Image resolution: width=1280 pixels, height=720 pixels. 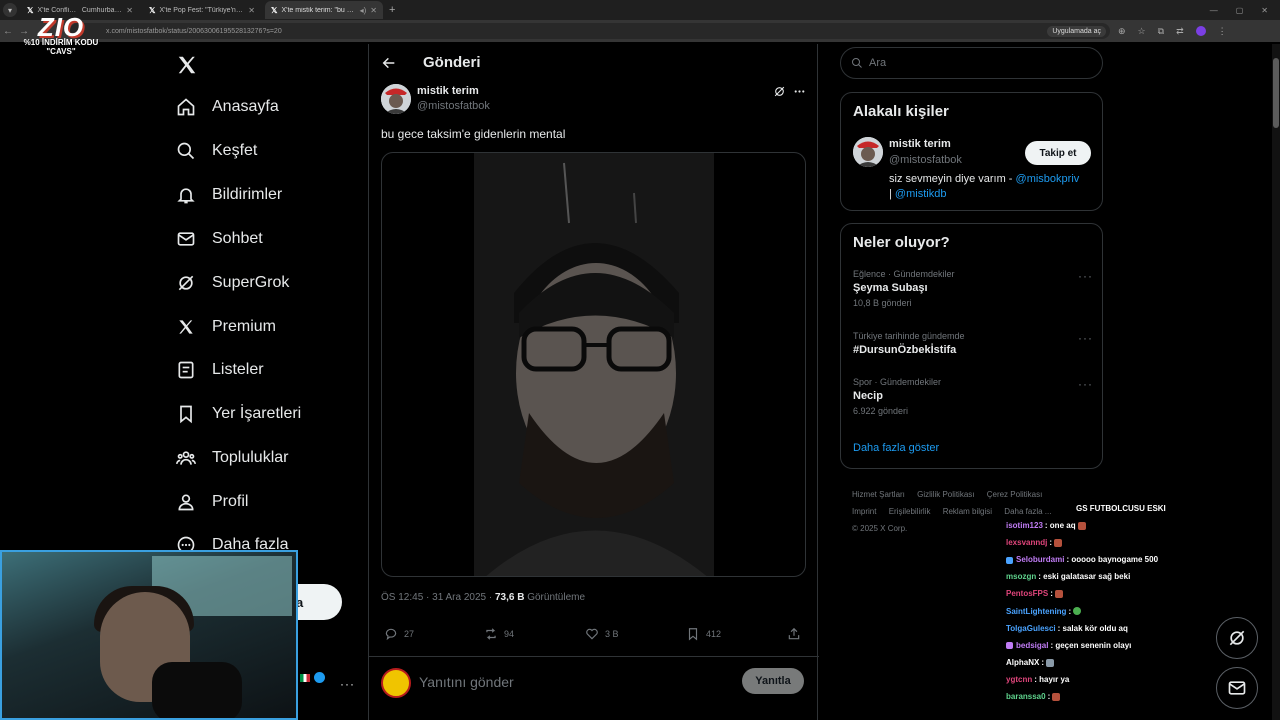 What do you see at coordinates (1264, 10) in the screenshot?
I see `window-close-icon: ✕` at bounding box center [1264, 10].